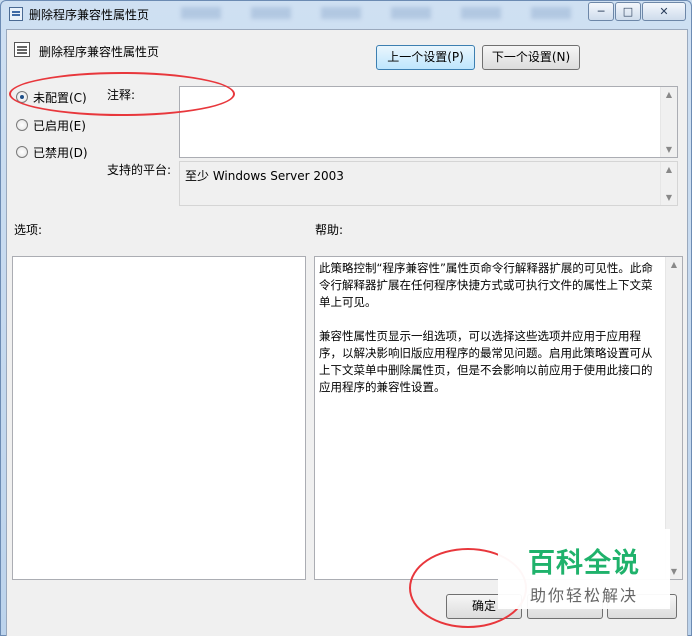  Describe the element at coordinates (22, 152) in the screenshot. I see `radio-dot-disabled` at that location.